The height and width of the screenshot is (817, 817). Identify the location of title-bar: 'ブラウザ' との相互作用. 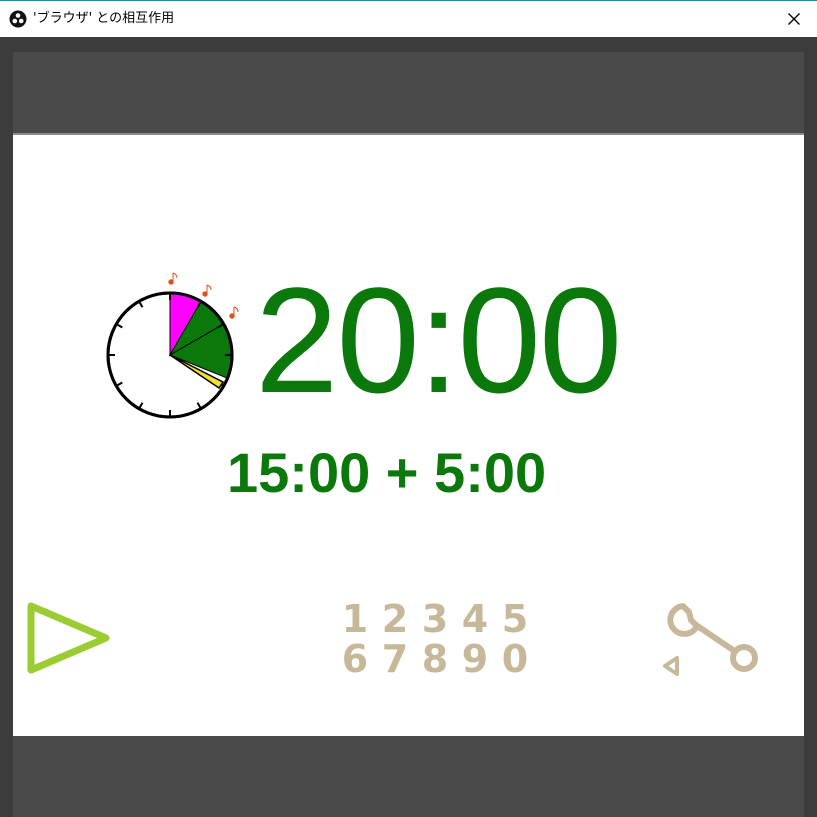
(408, 18).